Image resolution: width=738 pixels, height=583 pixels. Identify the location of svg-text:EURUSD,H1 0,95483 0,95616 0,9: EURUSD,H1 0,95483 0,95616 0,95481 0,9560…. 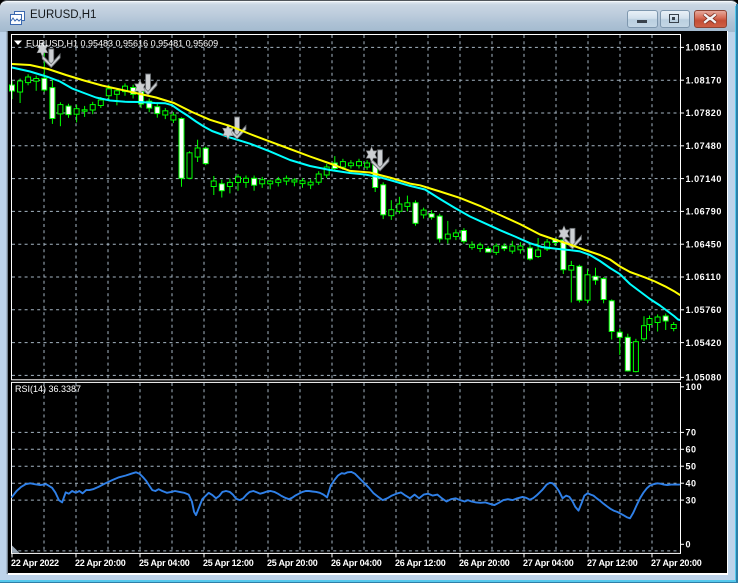
(122, 44).